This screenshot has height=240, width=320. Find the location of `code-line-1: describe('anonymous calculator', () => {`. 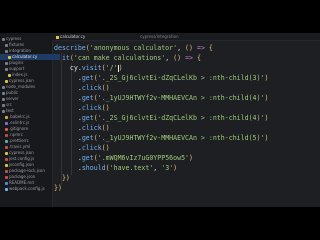

code-line-1: describe('anonymous calculator', () => { is located at coordinates (133, 48).